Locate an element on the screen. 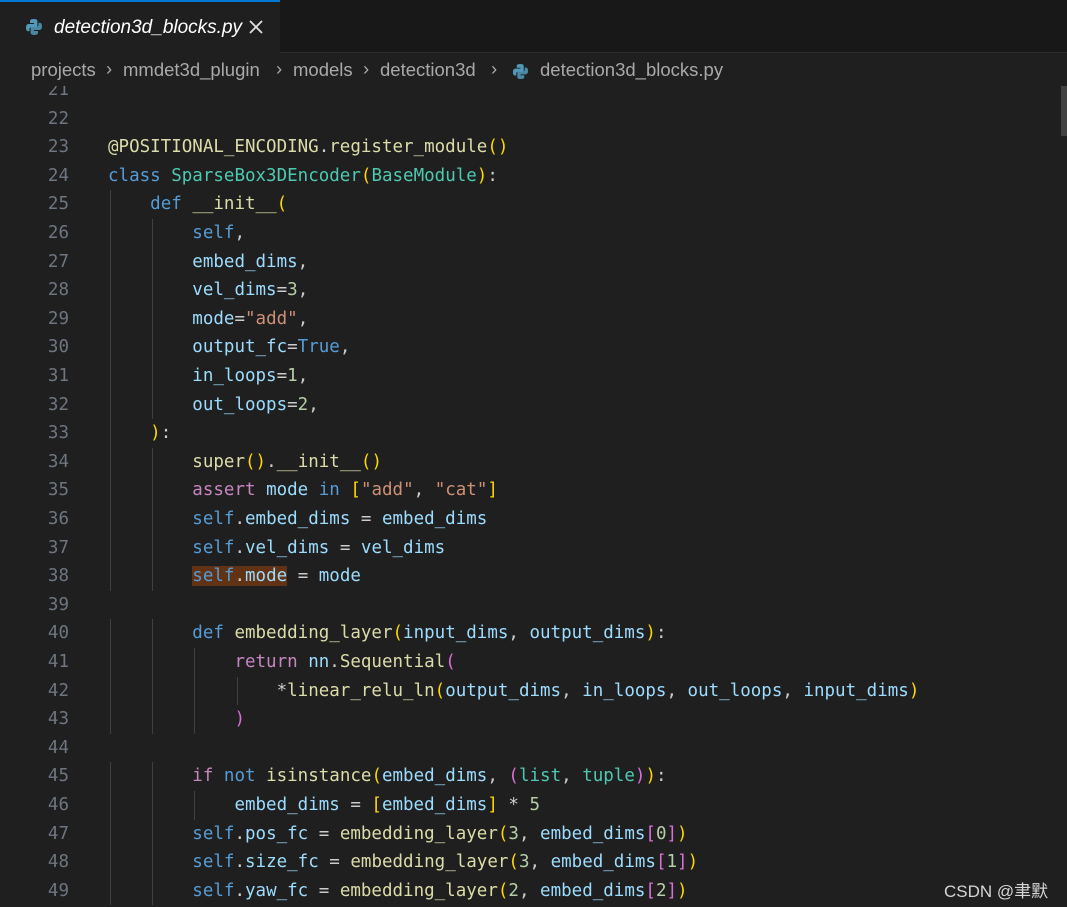 This screenshot has width=1067, height=907. line-number: 37 is located at coordinates (58, 547).